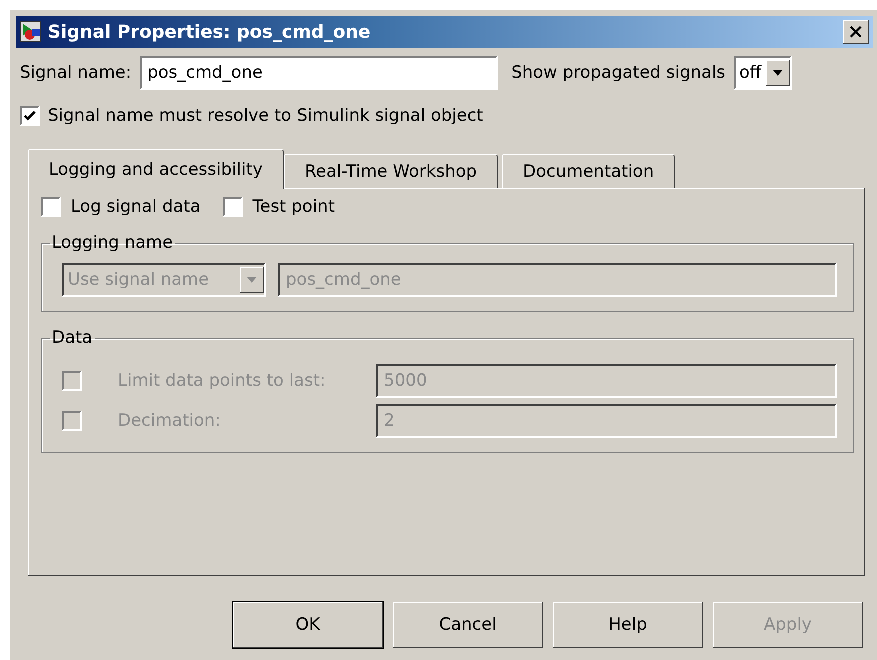  What do you see at coordinates (628, 625) in the screenshot?
I see `dialog-button: Help` at bounding box center [628, 625].